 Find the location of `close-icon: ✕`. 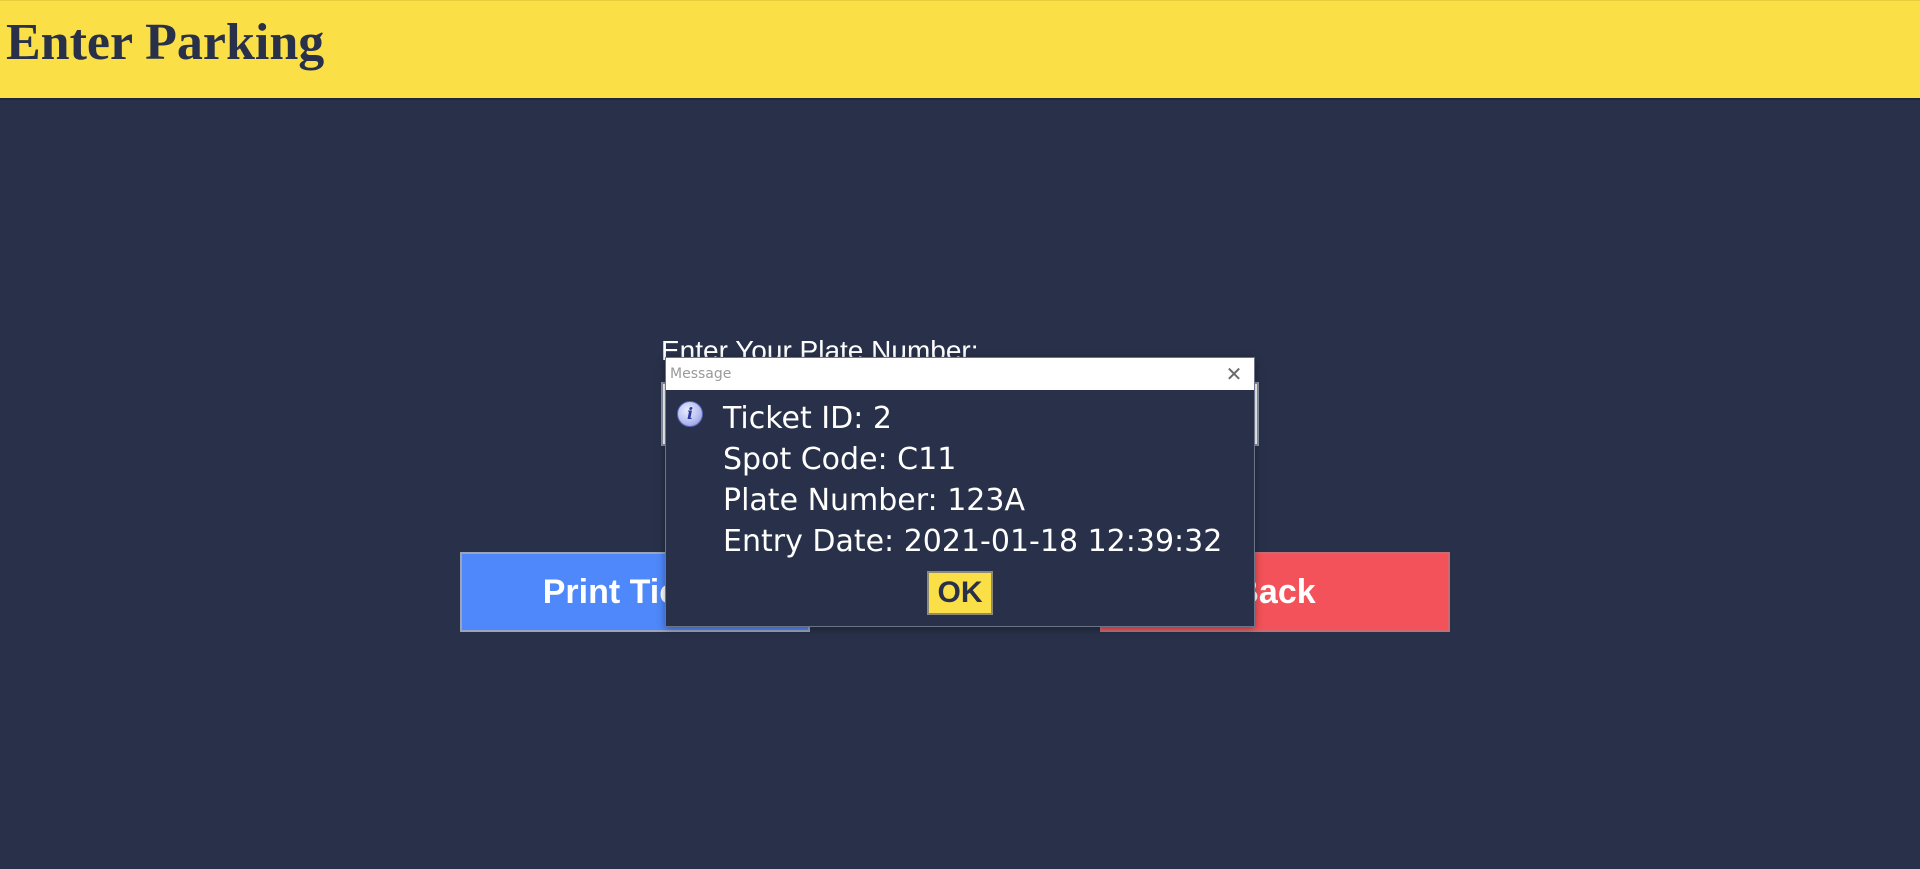

close-icon: ✕ is located at coordinates (1234, 374).